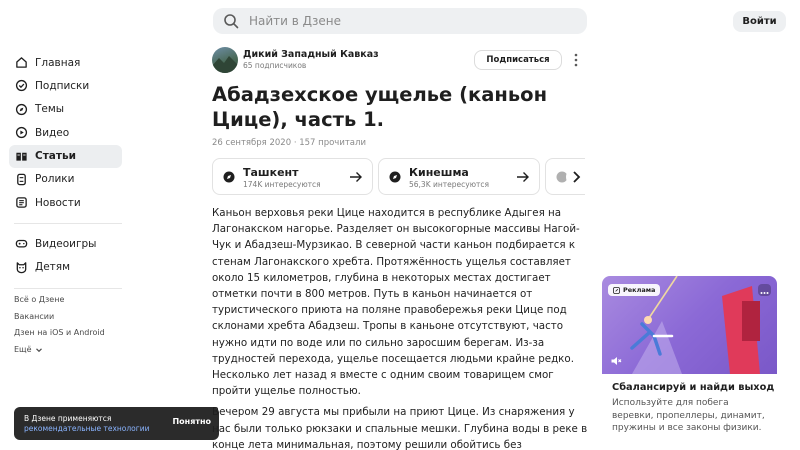 The width and height of the screenshot is (800, 450). What do you see at coordinates (21, 133) in the screenshot?
I see `video-icon` at bounding box center [21, 133].